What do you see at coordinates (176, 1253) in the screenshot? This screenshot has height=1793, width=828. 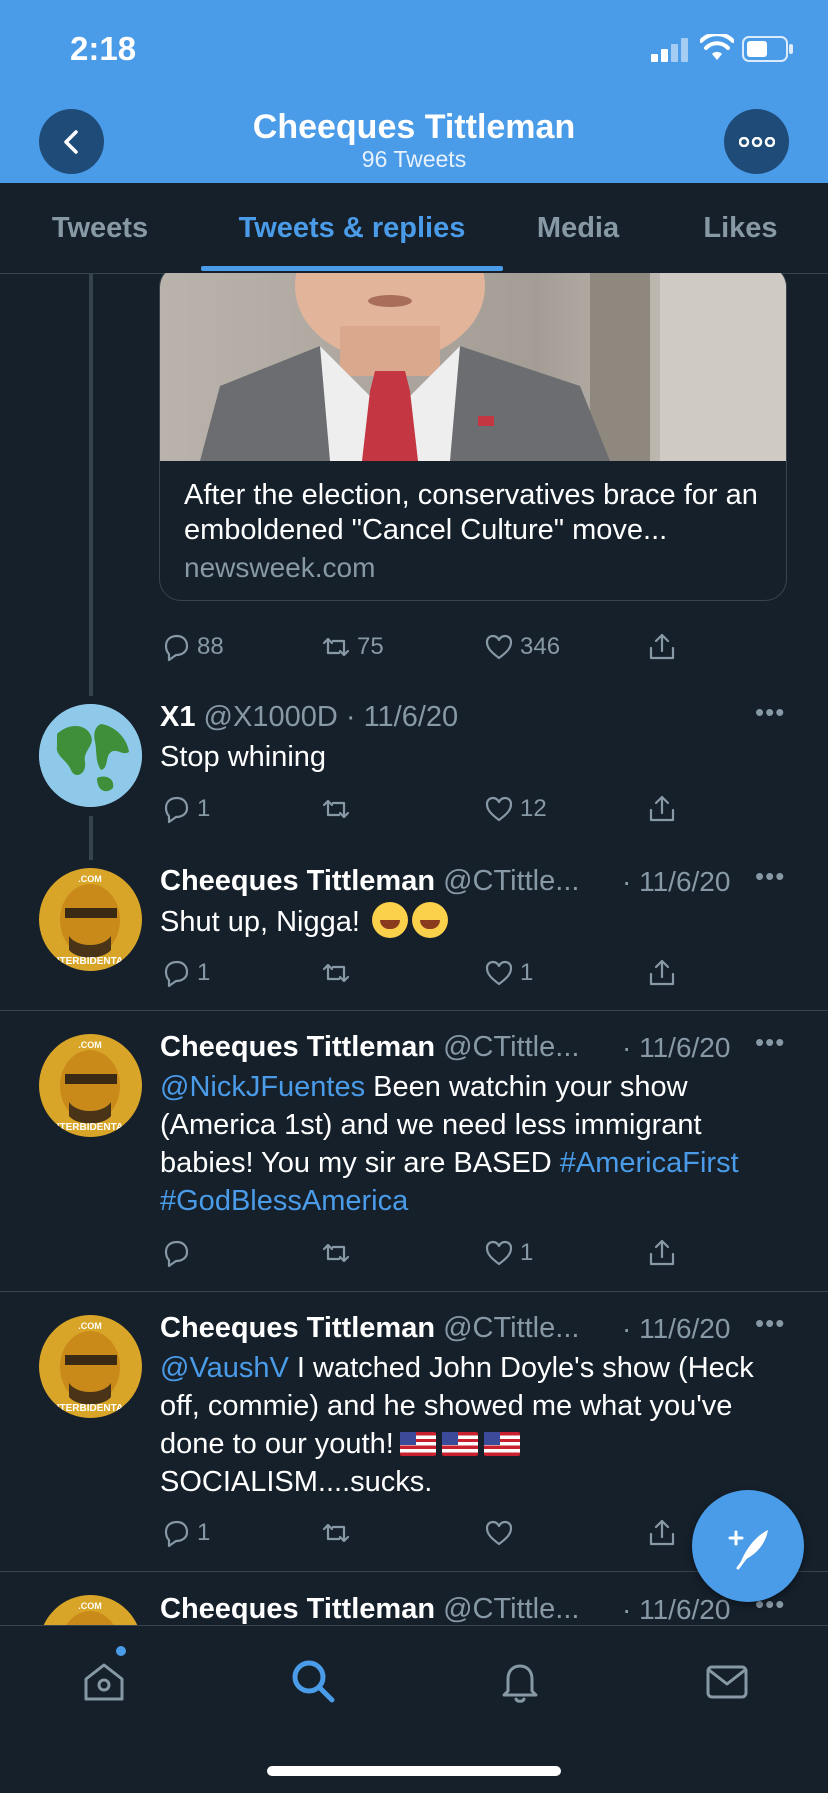 I see `reply-button` at bounding box center [176, 1253].